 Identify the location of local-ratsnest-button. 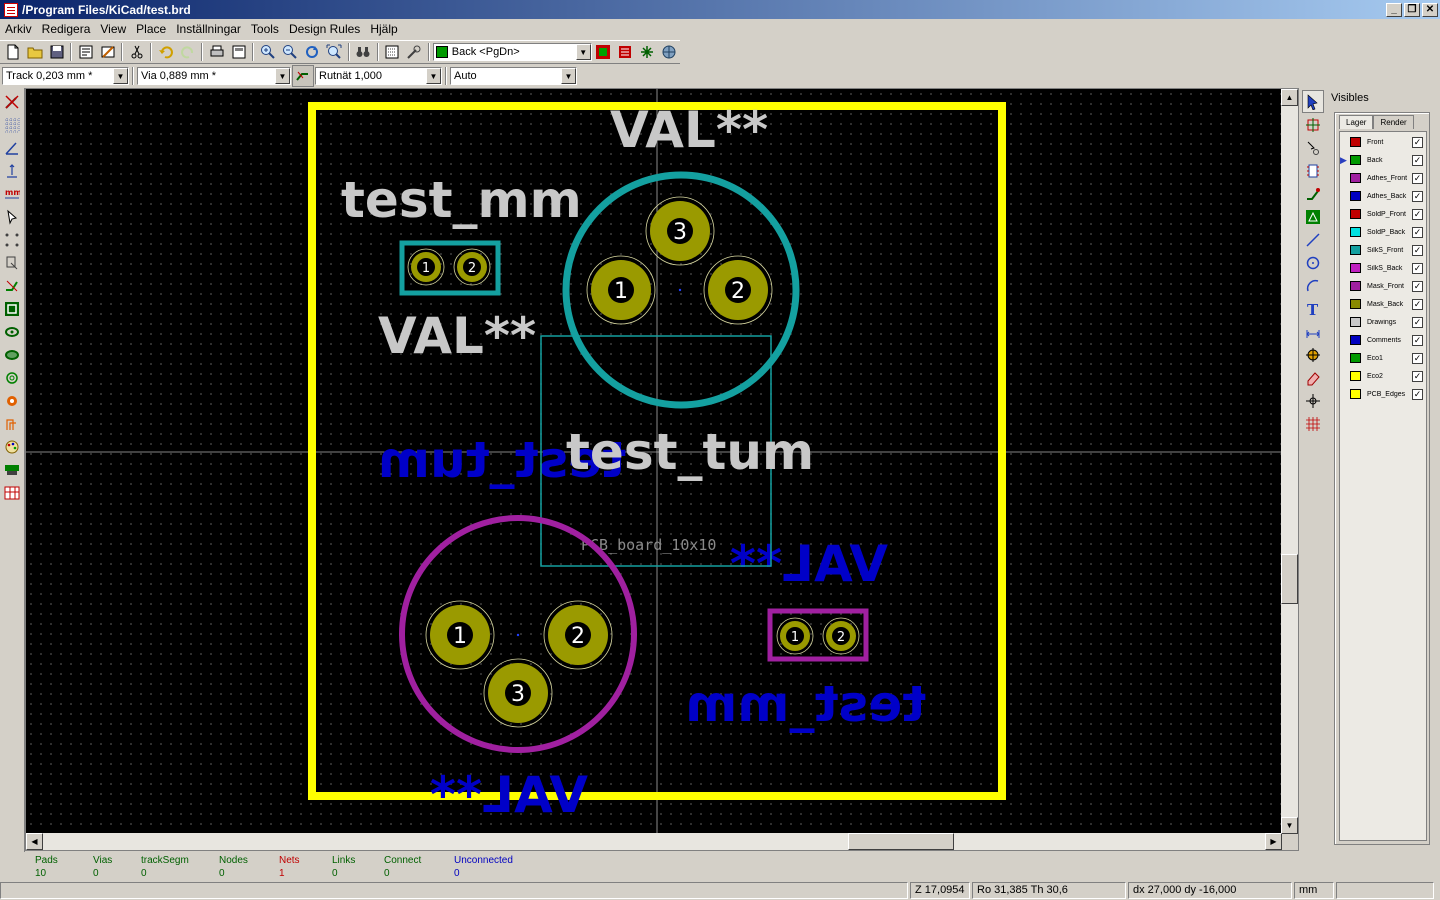
(1313, 147).